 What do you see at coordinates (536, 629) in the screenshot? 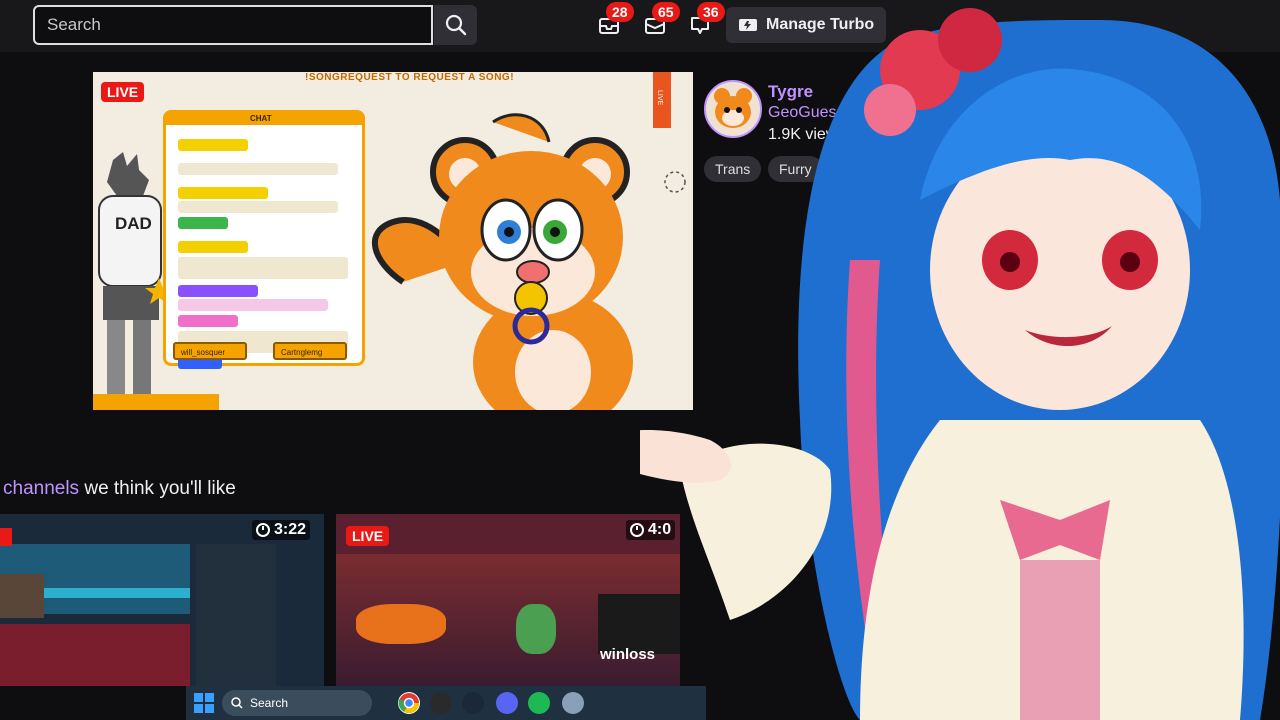
I see `character-sprite` at bounding box center [536, 629].